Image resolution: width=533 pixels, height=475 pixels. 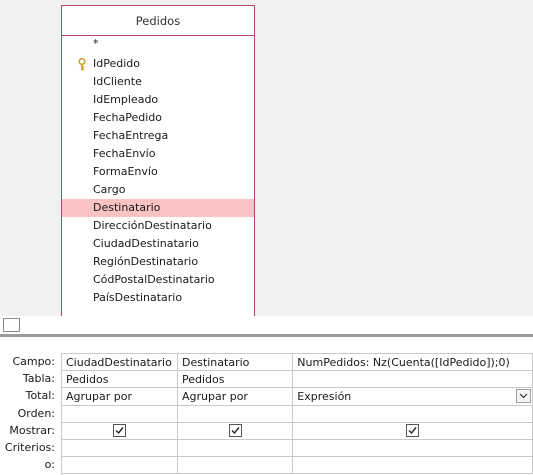 What do you see at coordinates (154, 279) in the screenshot?
I see `field-label: CódPostalDestinatario` at bounding box center [154, 279].